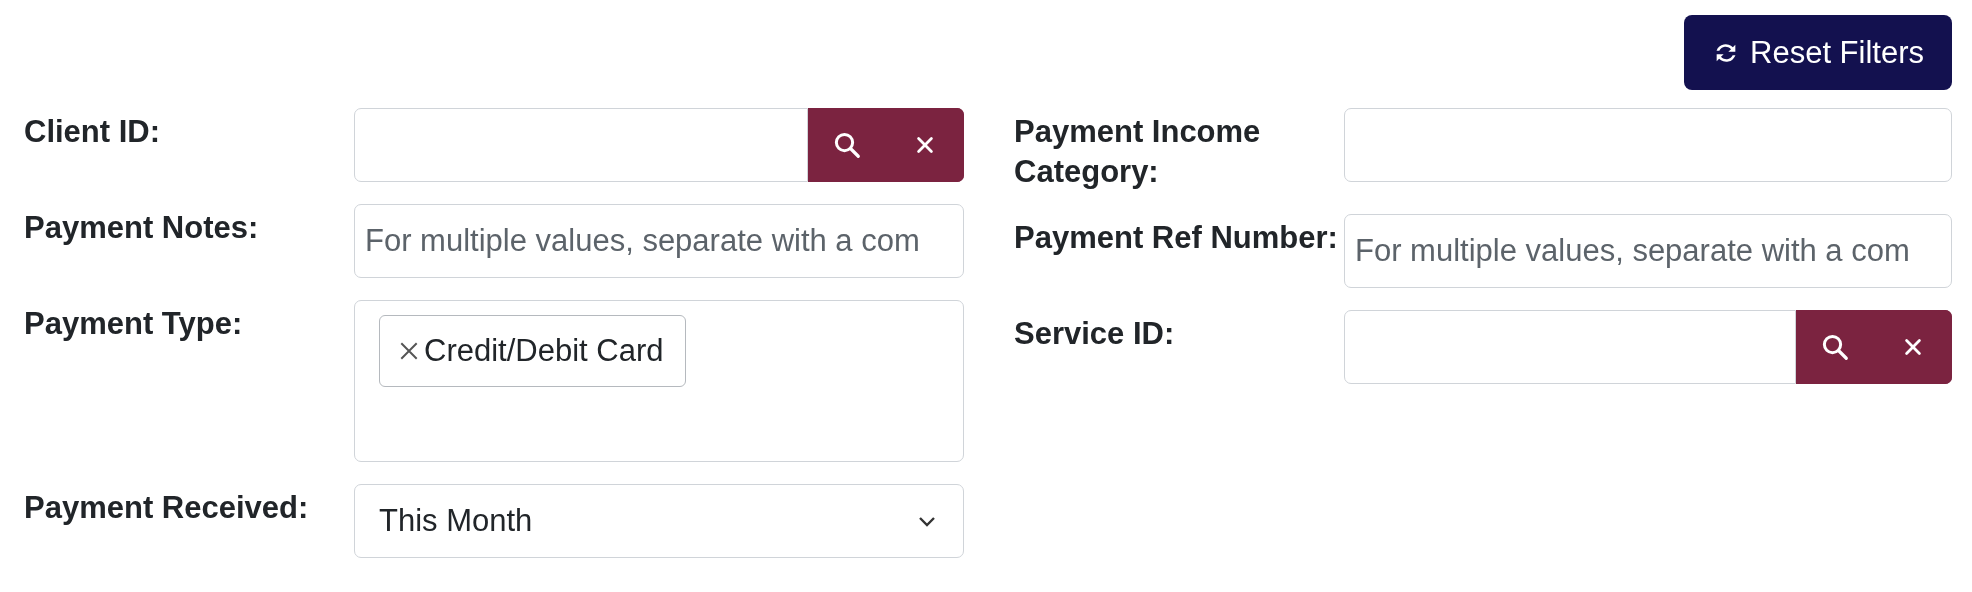  Describe the element at coordinates (409, 351) in the screenshot. I see `remove-icon` at that location.